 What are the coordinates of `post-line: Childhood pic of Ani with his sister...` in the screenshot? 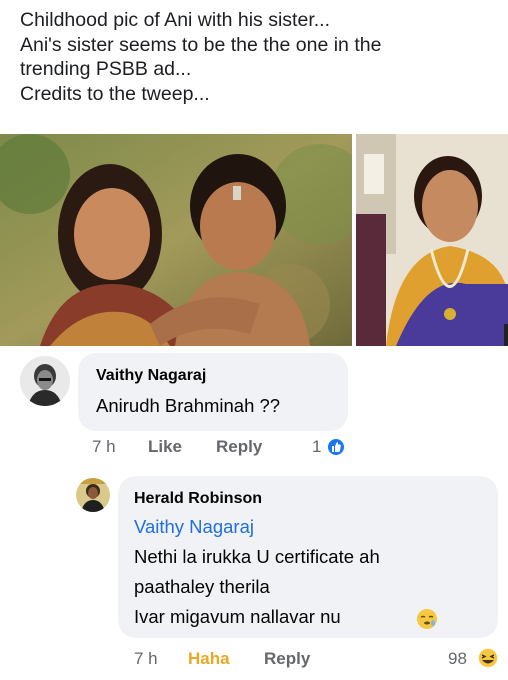 It's located at (175, 20).